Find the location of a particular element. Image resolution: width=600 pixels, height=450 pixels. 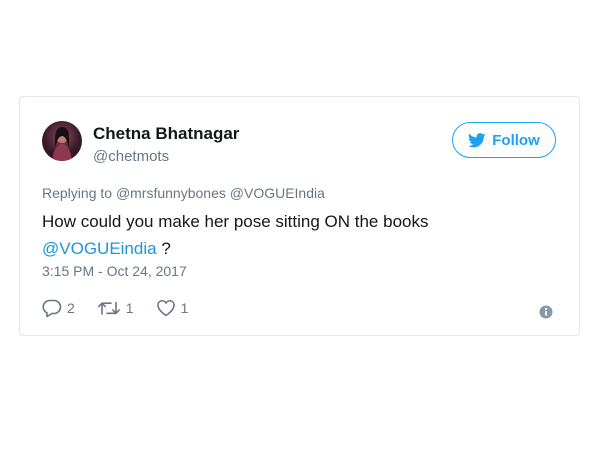

tweet-mention: @VOGUEindia is located at coordinates (99, 248).